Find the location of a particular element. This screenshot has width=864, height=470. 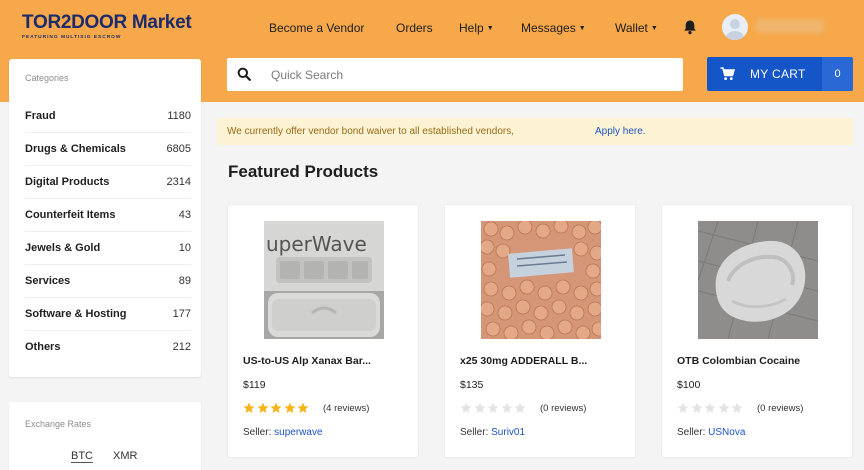

nav-become-vendor: Become a Vendor is located at coordinates (316, 28).